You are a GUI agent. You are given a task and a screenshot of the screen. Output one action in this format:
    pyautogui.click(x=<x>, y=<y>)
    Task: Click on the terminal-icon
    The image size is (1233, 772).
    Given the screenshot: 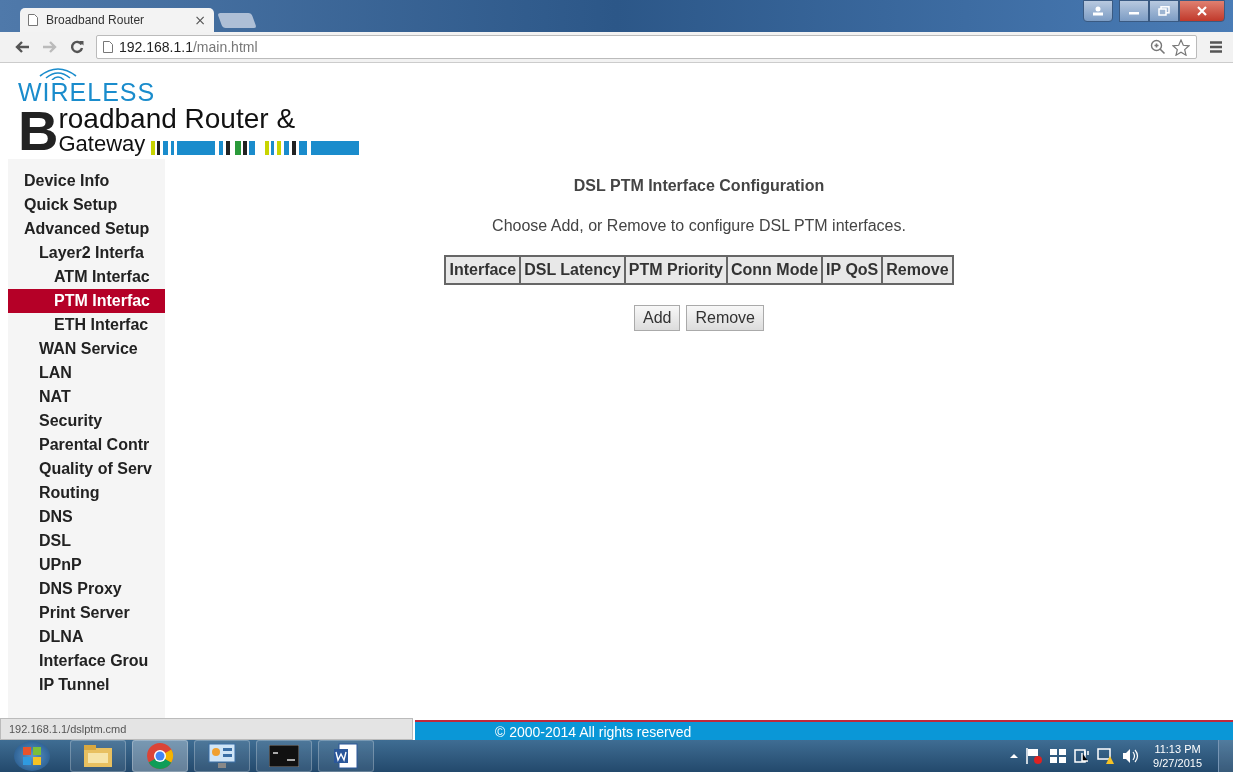 What is the action you would take?
    pyautogui.click(x=284, y=756)
    